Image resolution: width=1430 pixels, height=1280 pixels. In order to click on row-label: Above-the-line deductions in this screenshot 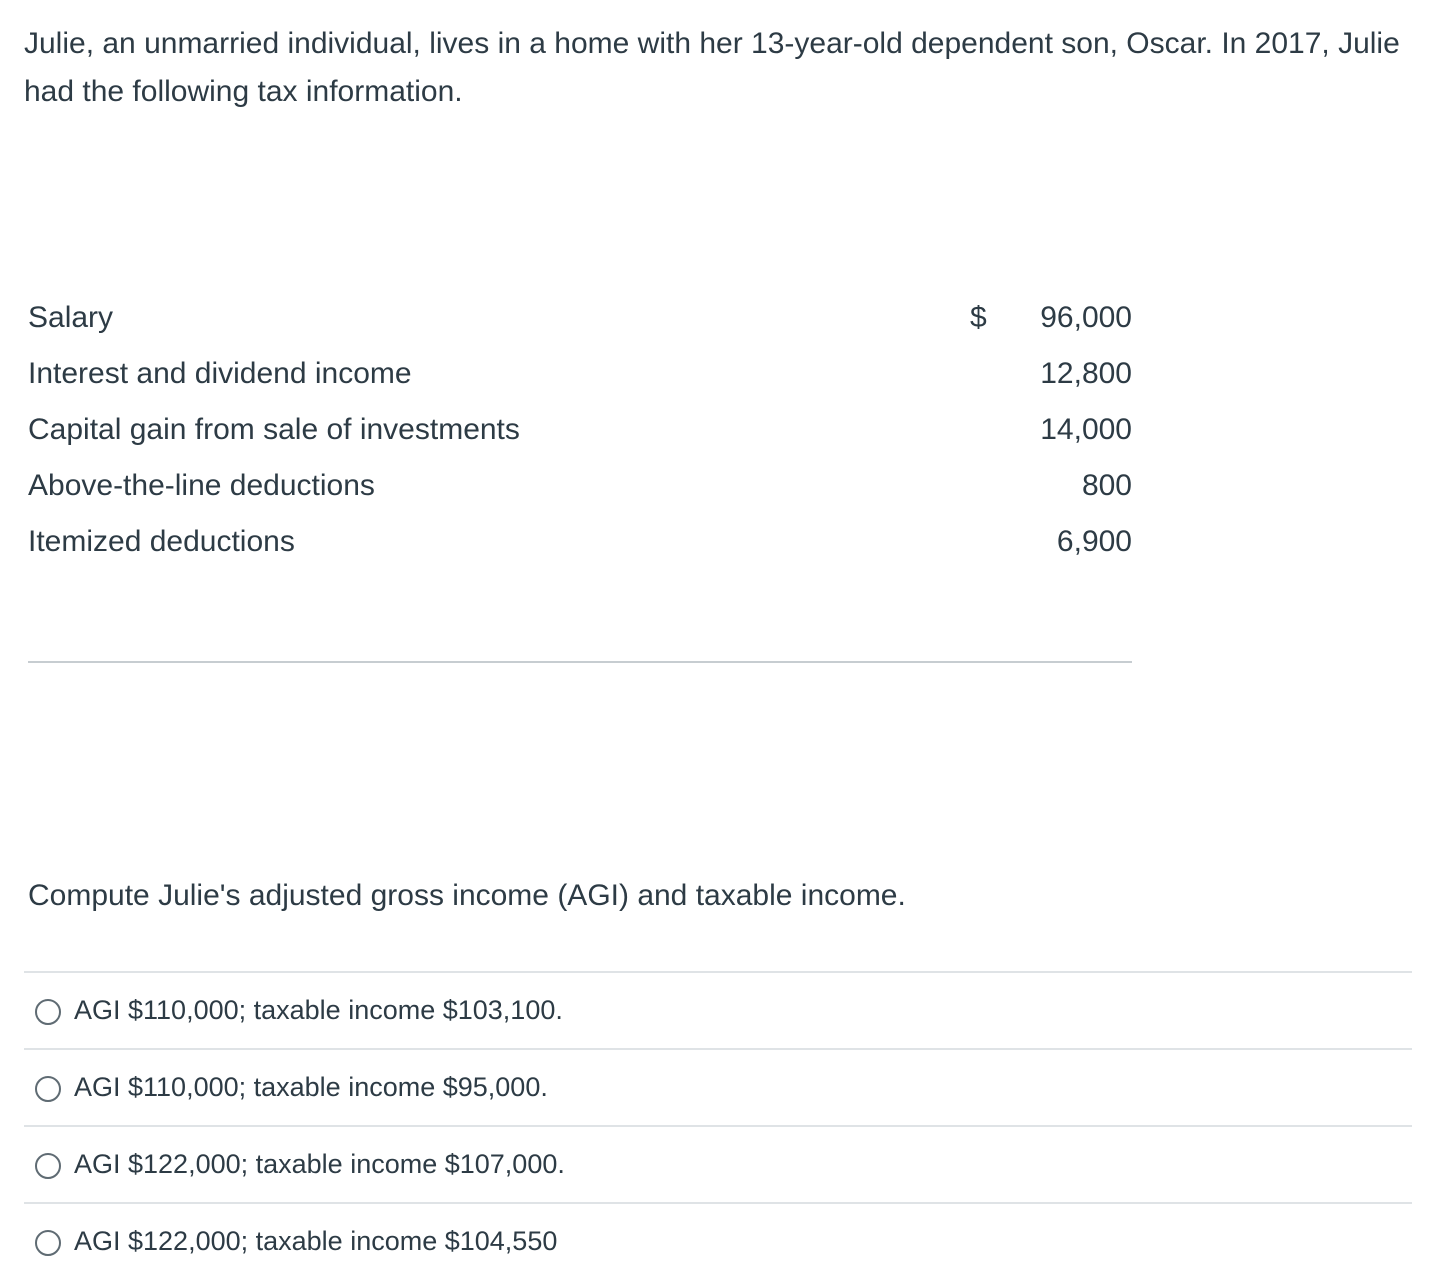, I will do `click(201, 485)`.